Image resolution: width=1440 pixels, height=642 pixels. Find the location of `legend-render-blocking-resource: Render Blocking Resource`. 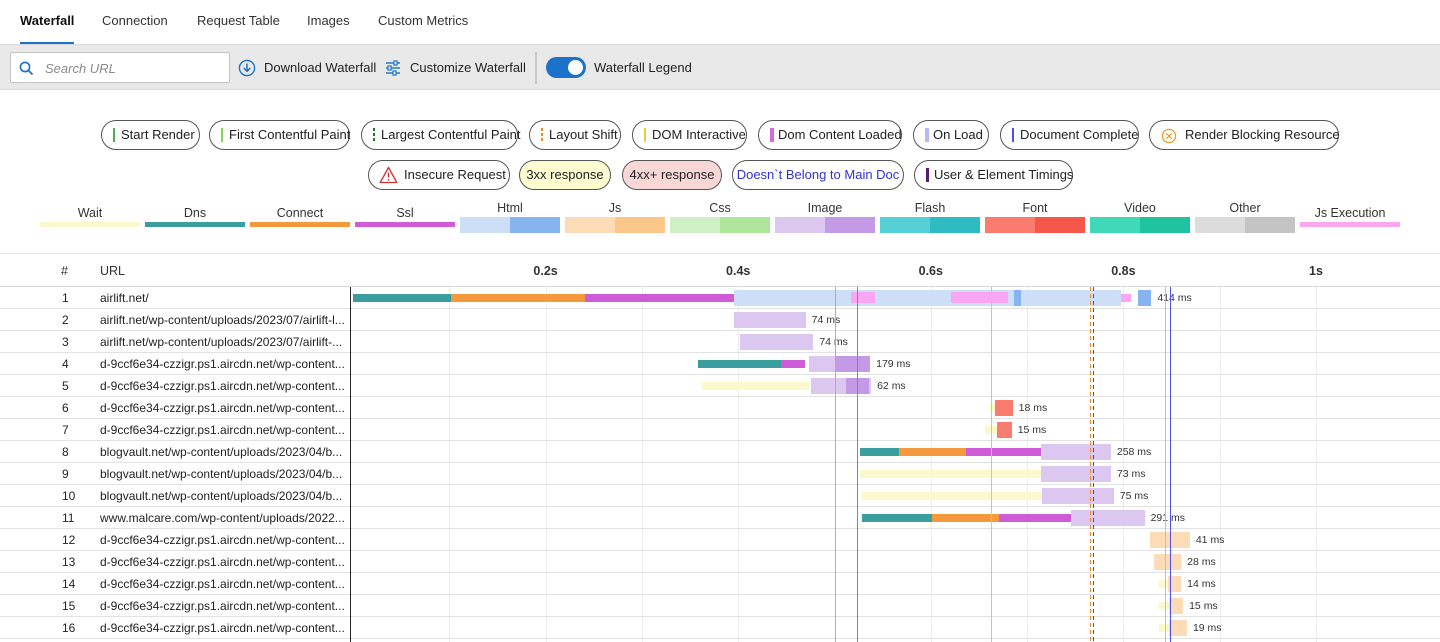

legend-render-blocking-resource: Render Blocking Resource is located at coordinates (1244, 135).